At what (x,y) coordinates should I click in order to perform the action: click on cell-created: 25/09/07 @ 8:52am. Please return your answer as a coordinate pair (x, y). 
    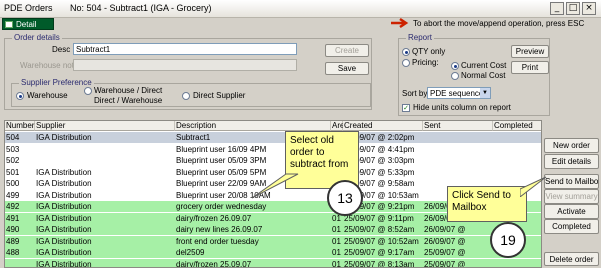
    Looking at the image, I should click on (379, 229).